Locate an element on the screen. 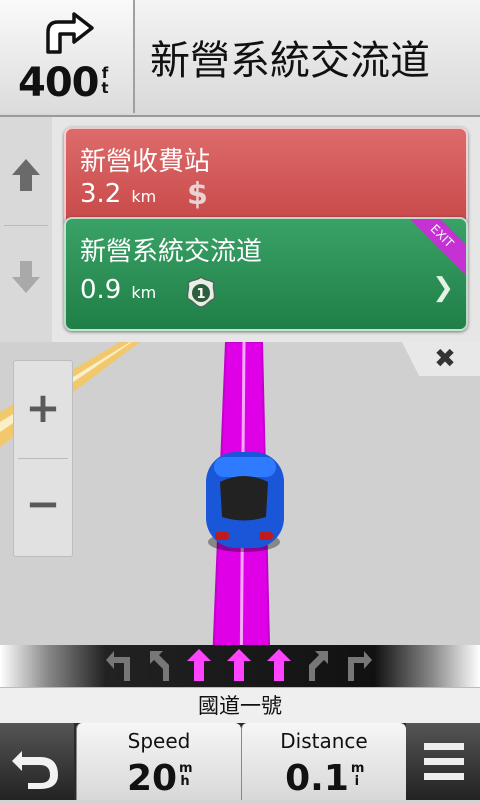 This screenshot has width=480, height=804. menu-button is located at coordinates (443, 761).